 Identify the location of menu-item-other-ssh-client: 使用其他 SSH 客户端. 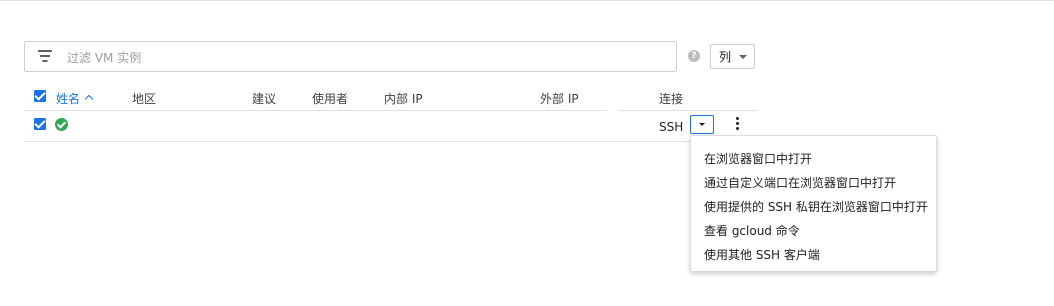
(762, 254).